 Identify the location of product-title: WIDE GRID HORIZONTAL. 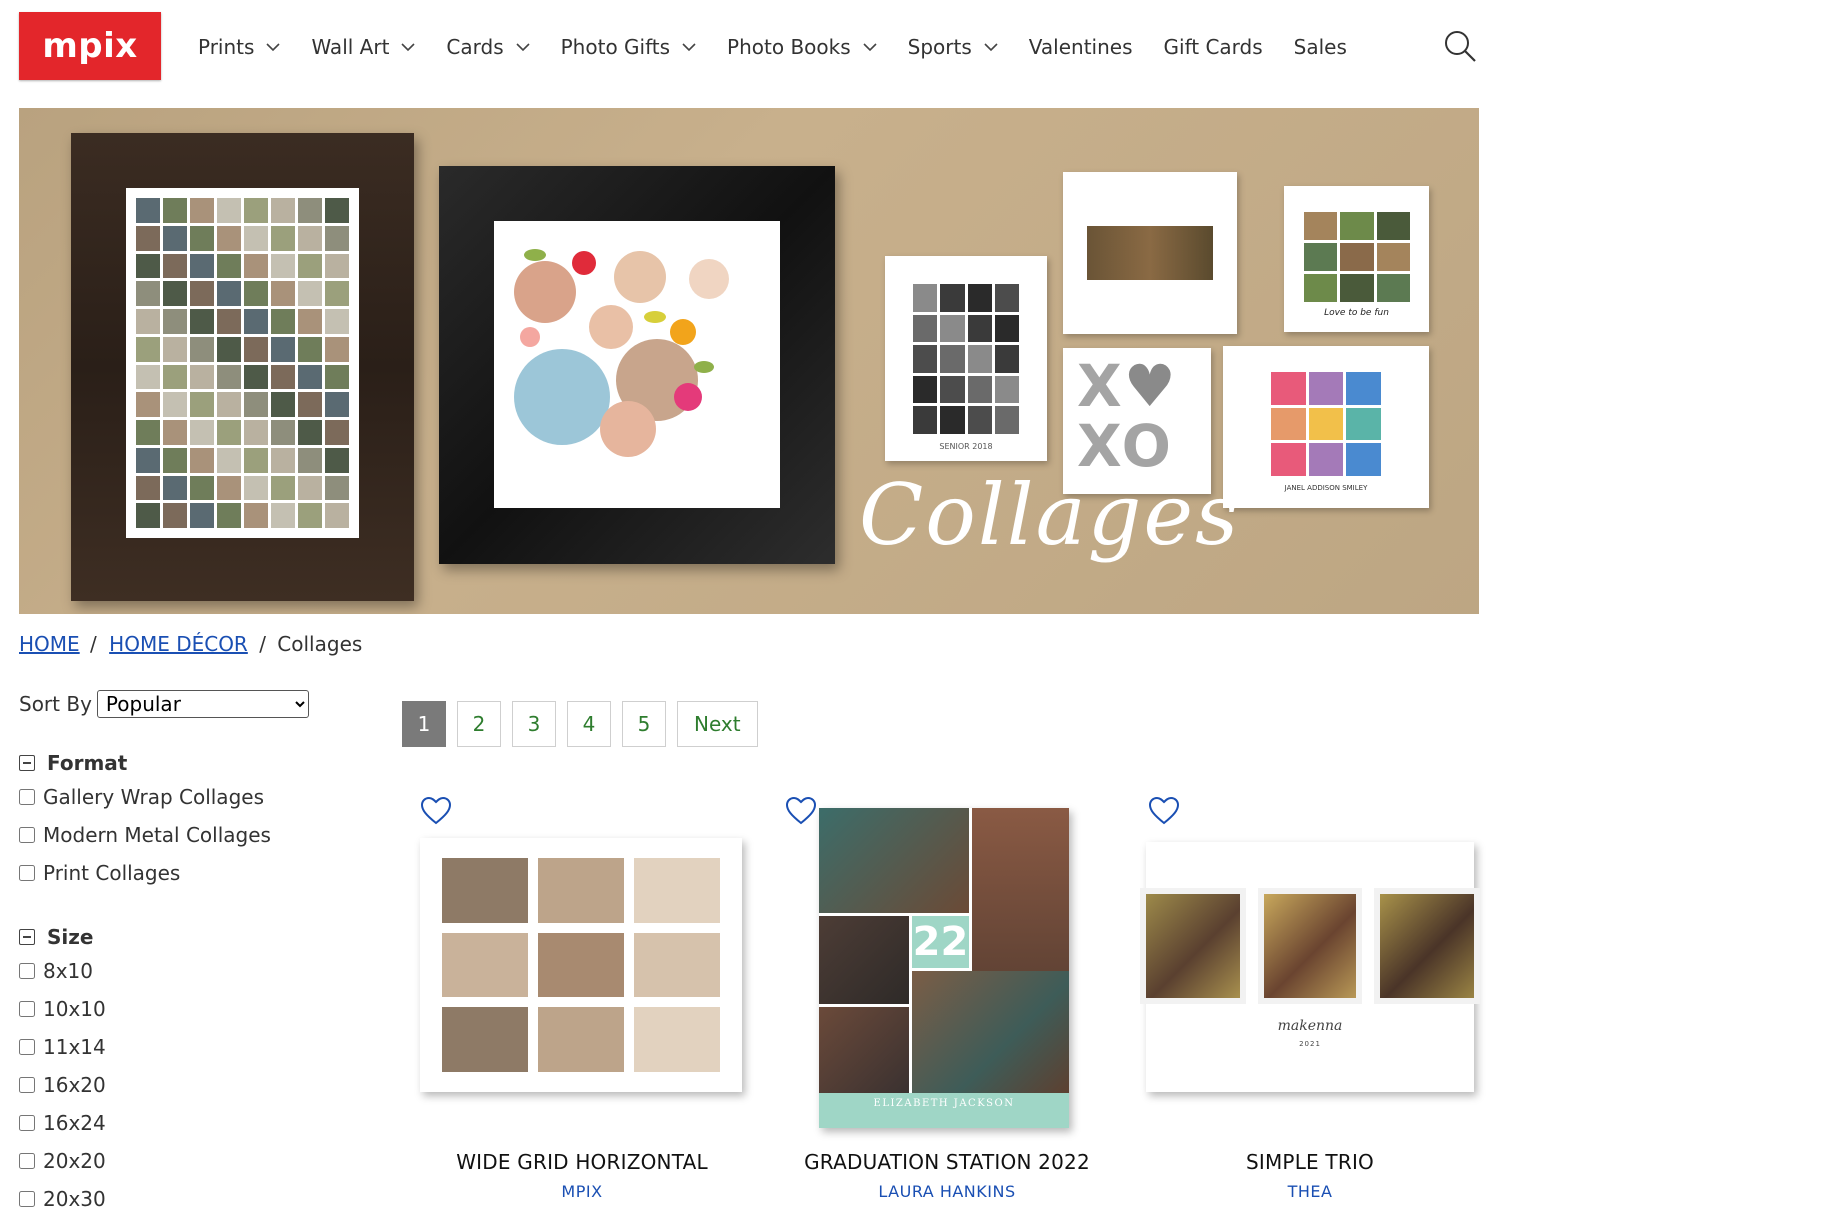
(582, 1162).